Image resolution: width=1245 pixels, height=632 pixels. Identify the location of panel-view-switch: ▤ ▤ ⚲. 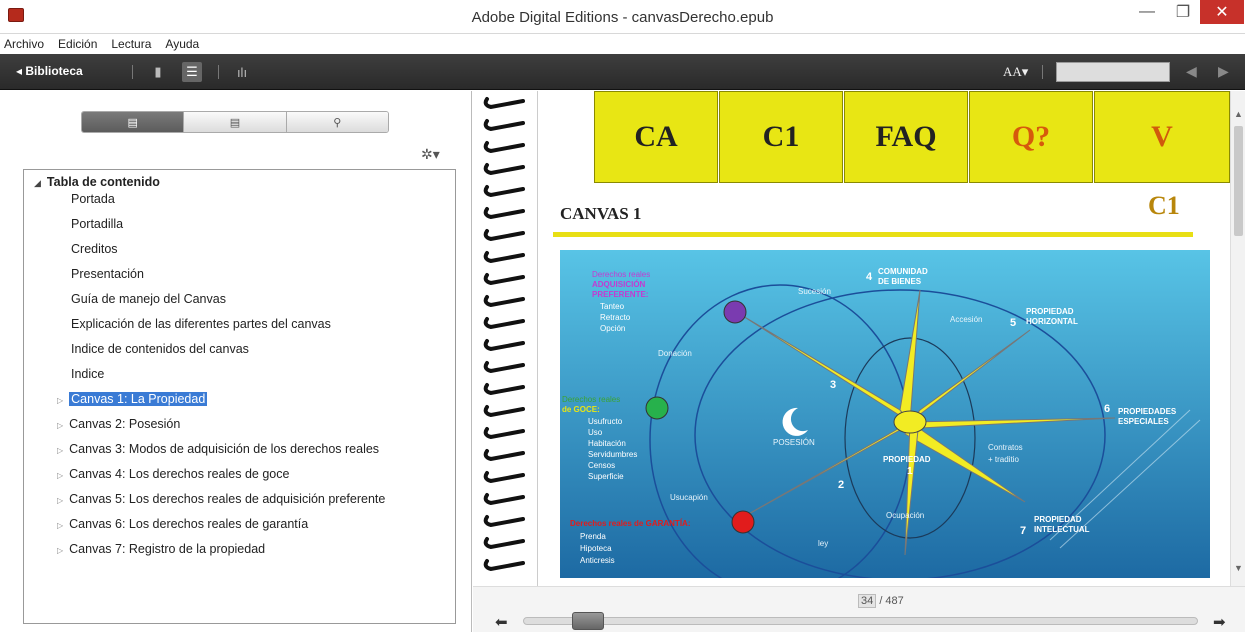
(235, 122).